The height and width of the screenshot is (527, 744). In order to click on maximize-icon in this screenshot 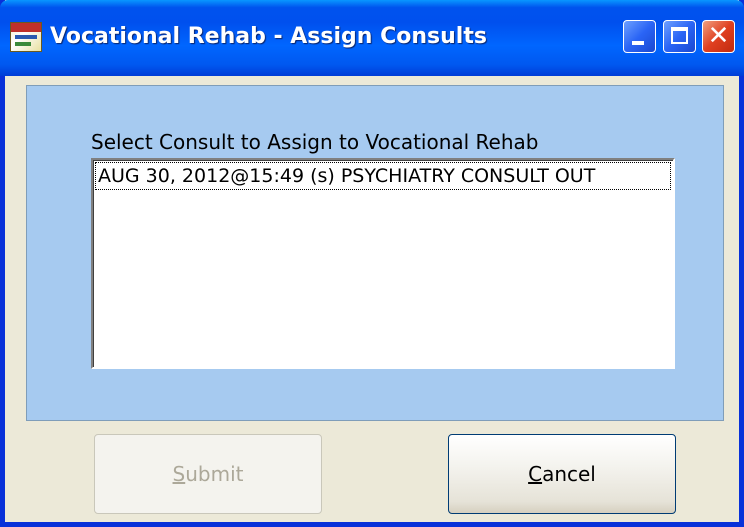, I will do `click(679, 35)`.